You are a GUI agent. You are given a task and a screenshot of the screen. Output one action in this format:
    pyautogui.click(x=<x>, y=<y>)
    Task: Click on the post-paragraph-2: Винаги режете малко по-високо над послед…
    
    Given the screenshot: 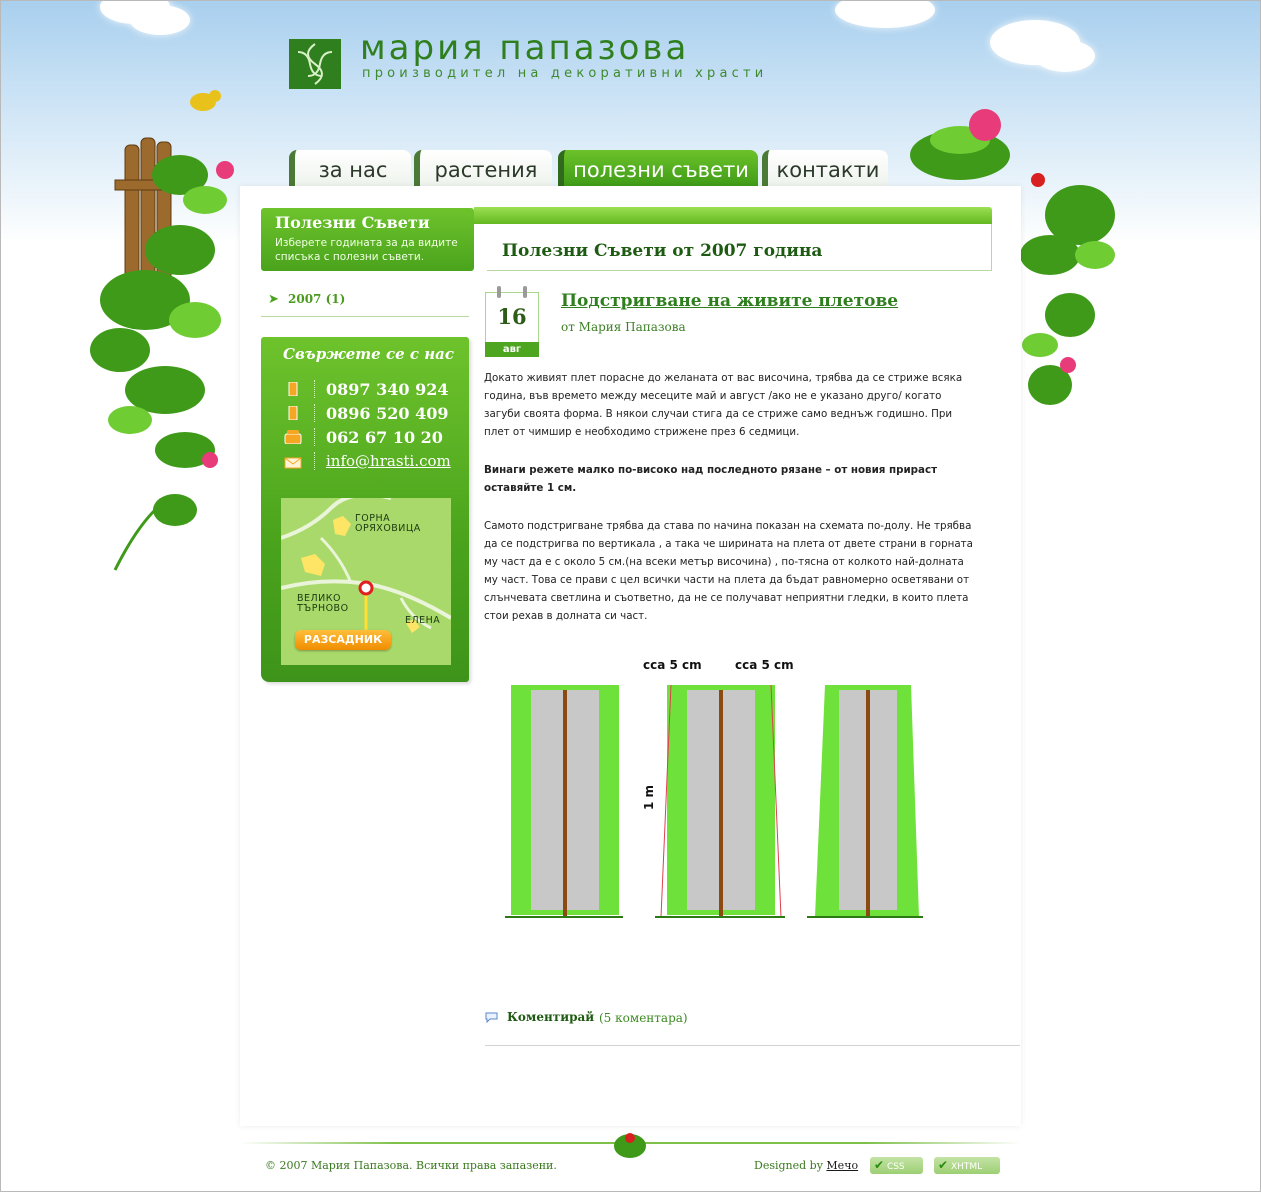 What is the action you would take?
    pyautogui.click(x=711, y=479)
    